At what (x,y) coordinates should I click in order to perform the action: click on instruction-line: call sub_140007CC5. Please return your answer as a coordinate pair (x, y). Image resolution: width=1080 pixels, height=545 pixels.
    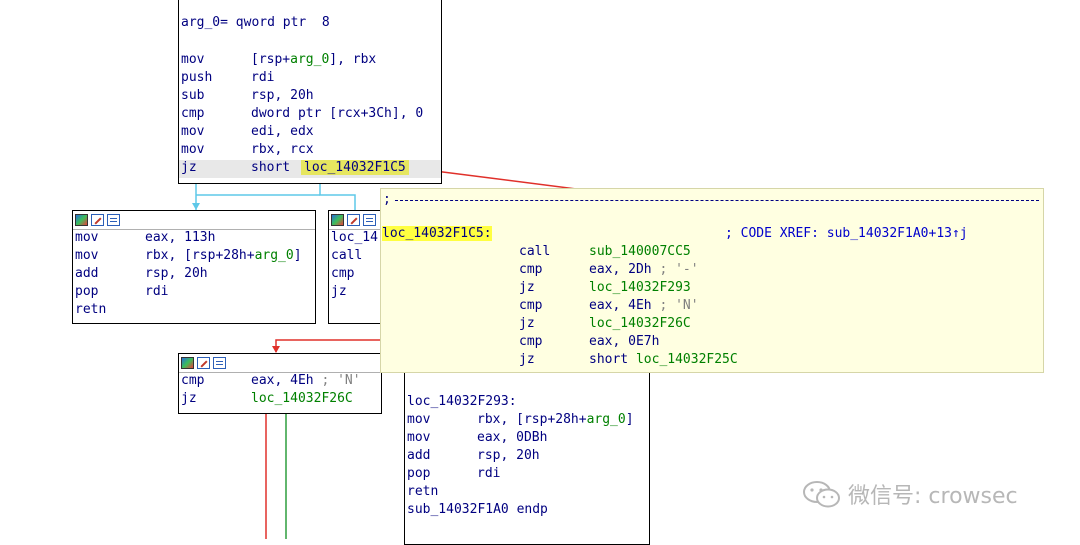
    Looking at the image, I should click on (712, 253).